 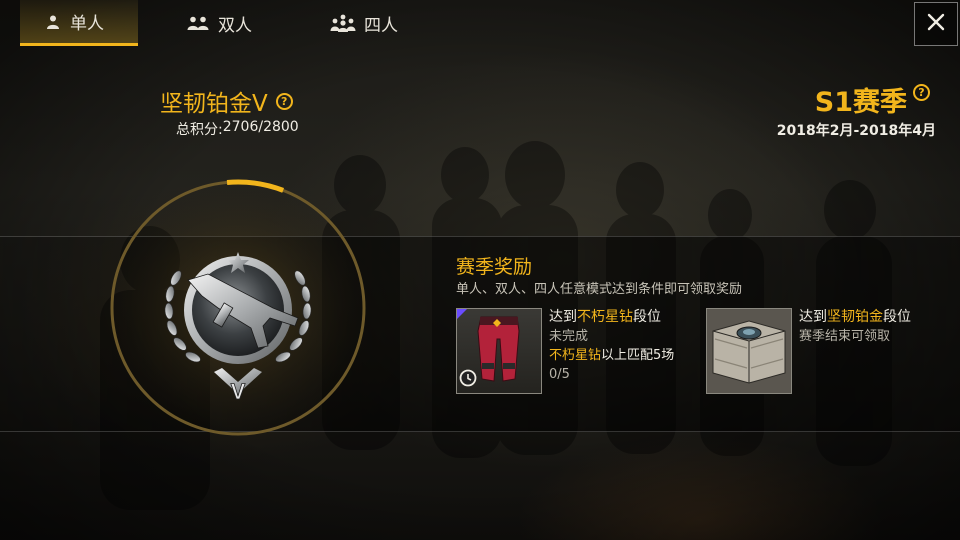 What do you see at coordinates (860, 102) in the screenshot?
I see `season-name: S1赛季` at bounding box center [860, 102].